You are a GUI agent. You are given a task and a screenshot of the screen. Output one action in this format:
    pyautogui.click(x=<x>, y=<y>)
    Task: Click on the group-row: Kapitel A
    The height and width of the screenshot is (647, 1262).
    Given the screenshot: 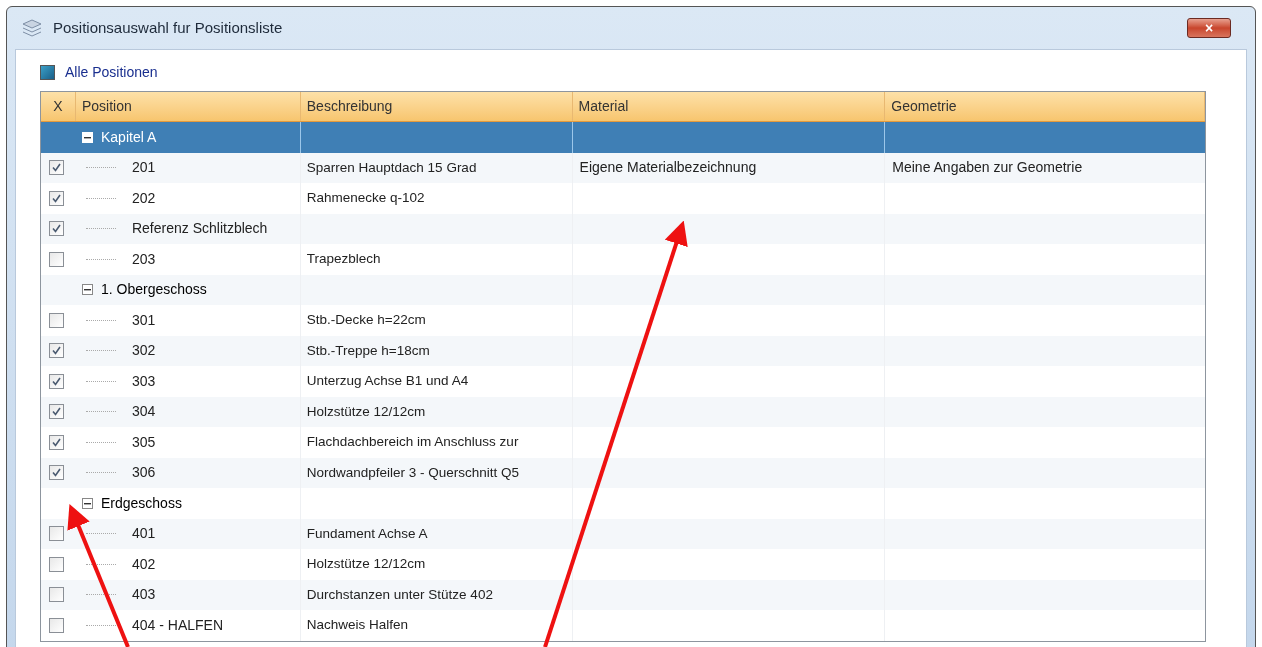 What is the action you would take?
    pyautogui.click(x=623, y=137)
    